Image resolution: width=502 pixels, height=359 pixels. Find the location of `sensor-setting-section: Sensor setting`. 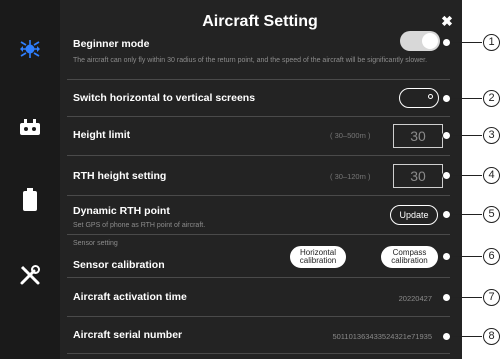

sensor-setting-section: Sensor setting is located at coordinates (95, 243).